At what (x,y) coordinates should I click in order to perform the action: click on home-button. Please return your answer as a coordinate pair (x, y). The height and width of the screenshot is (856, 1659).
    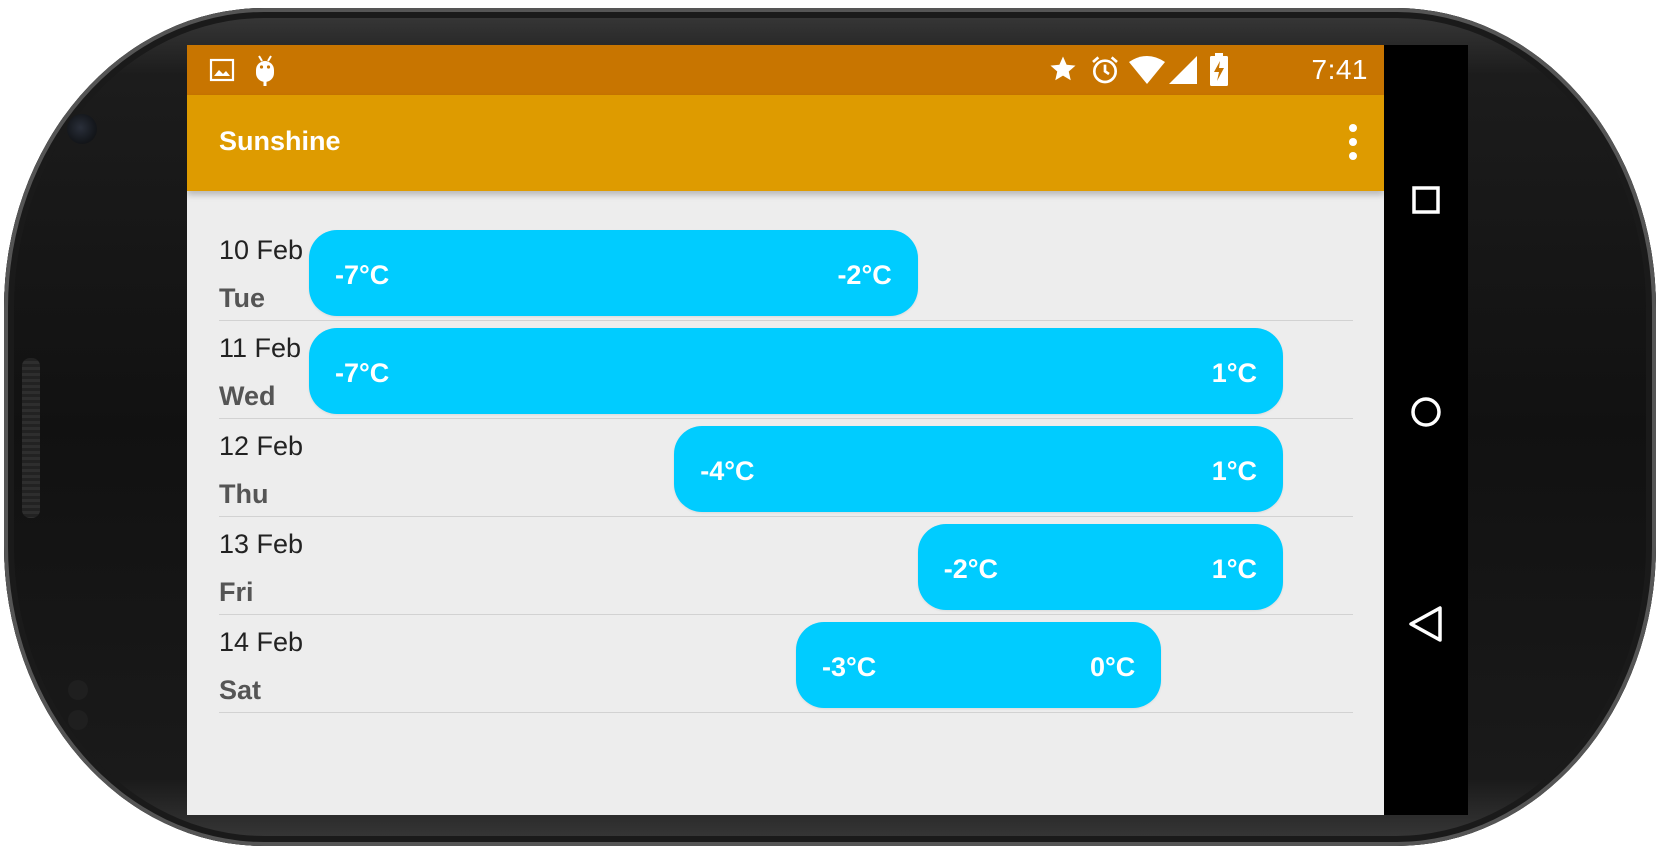
    Looking at the image, I should click on (1426, 412).